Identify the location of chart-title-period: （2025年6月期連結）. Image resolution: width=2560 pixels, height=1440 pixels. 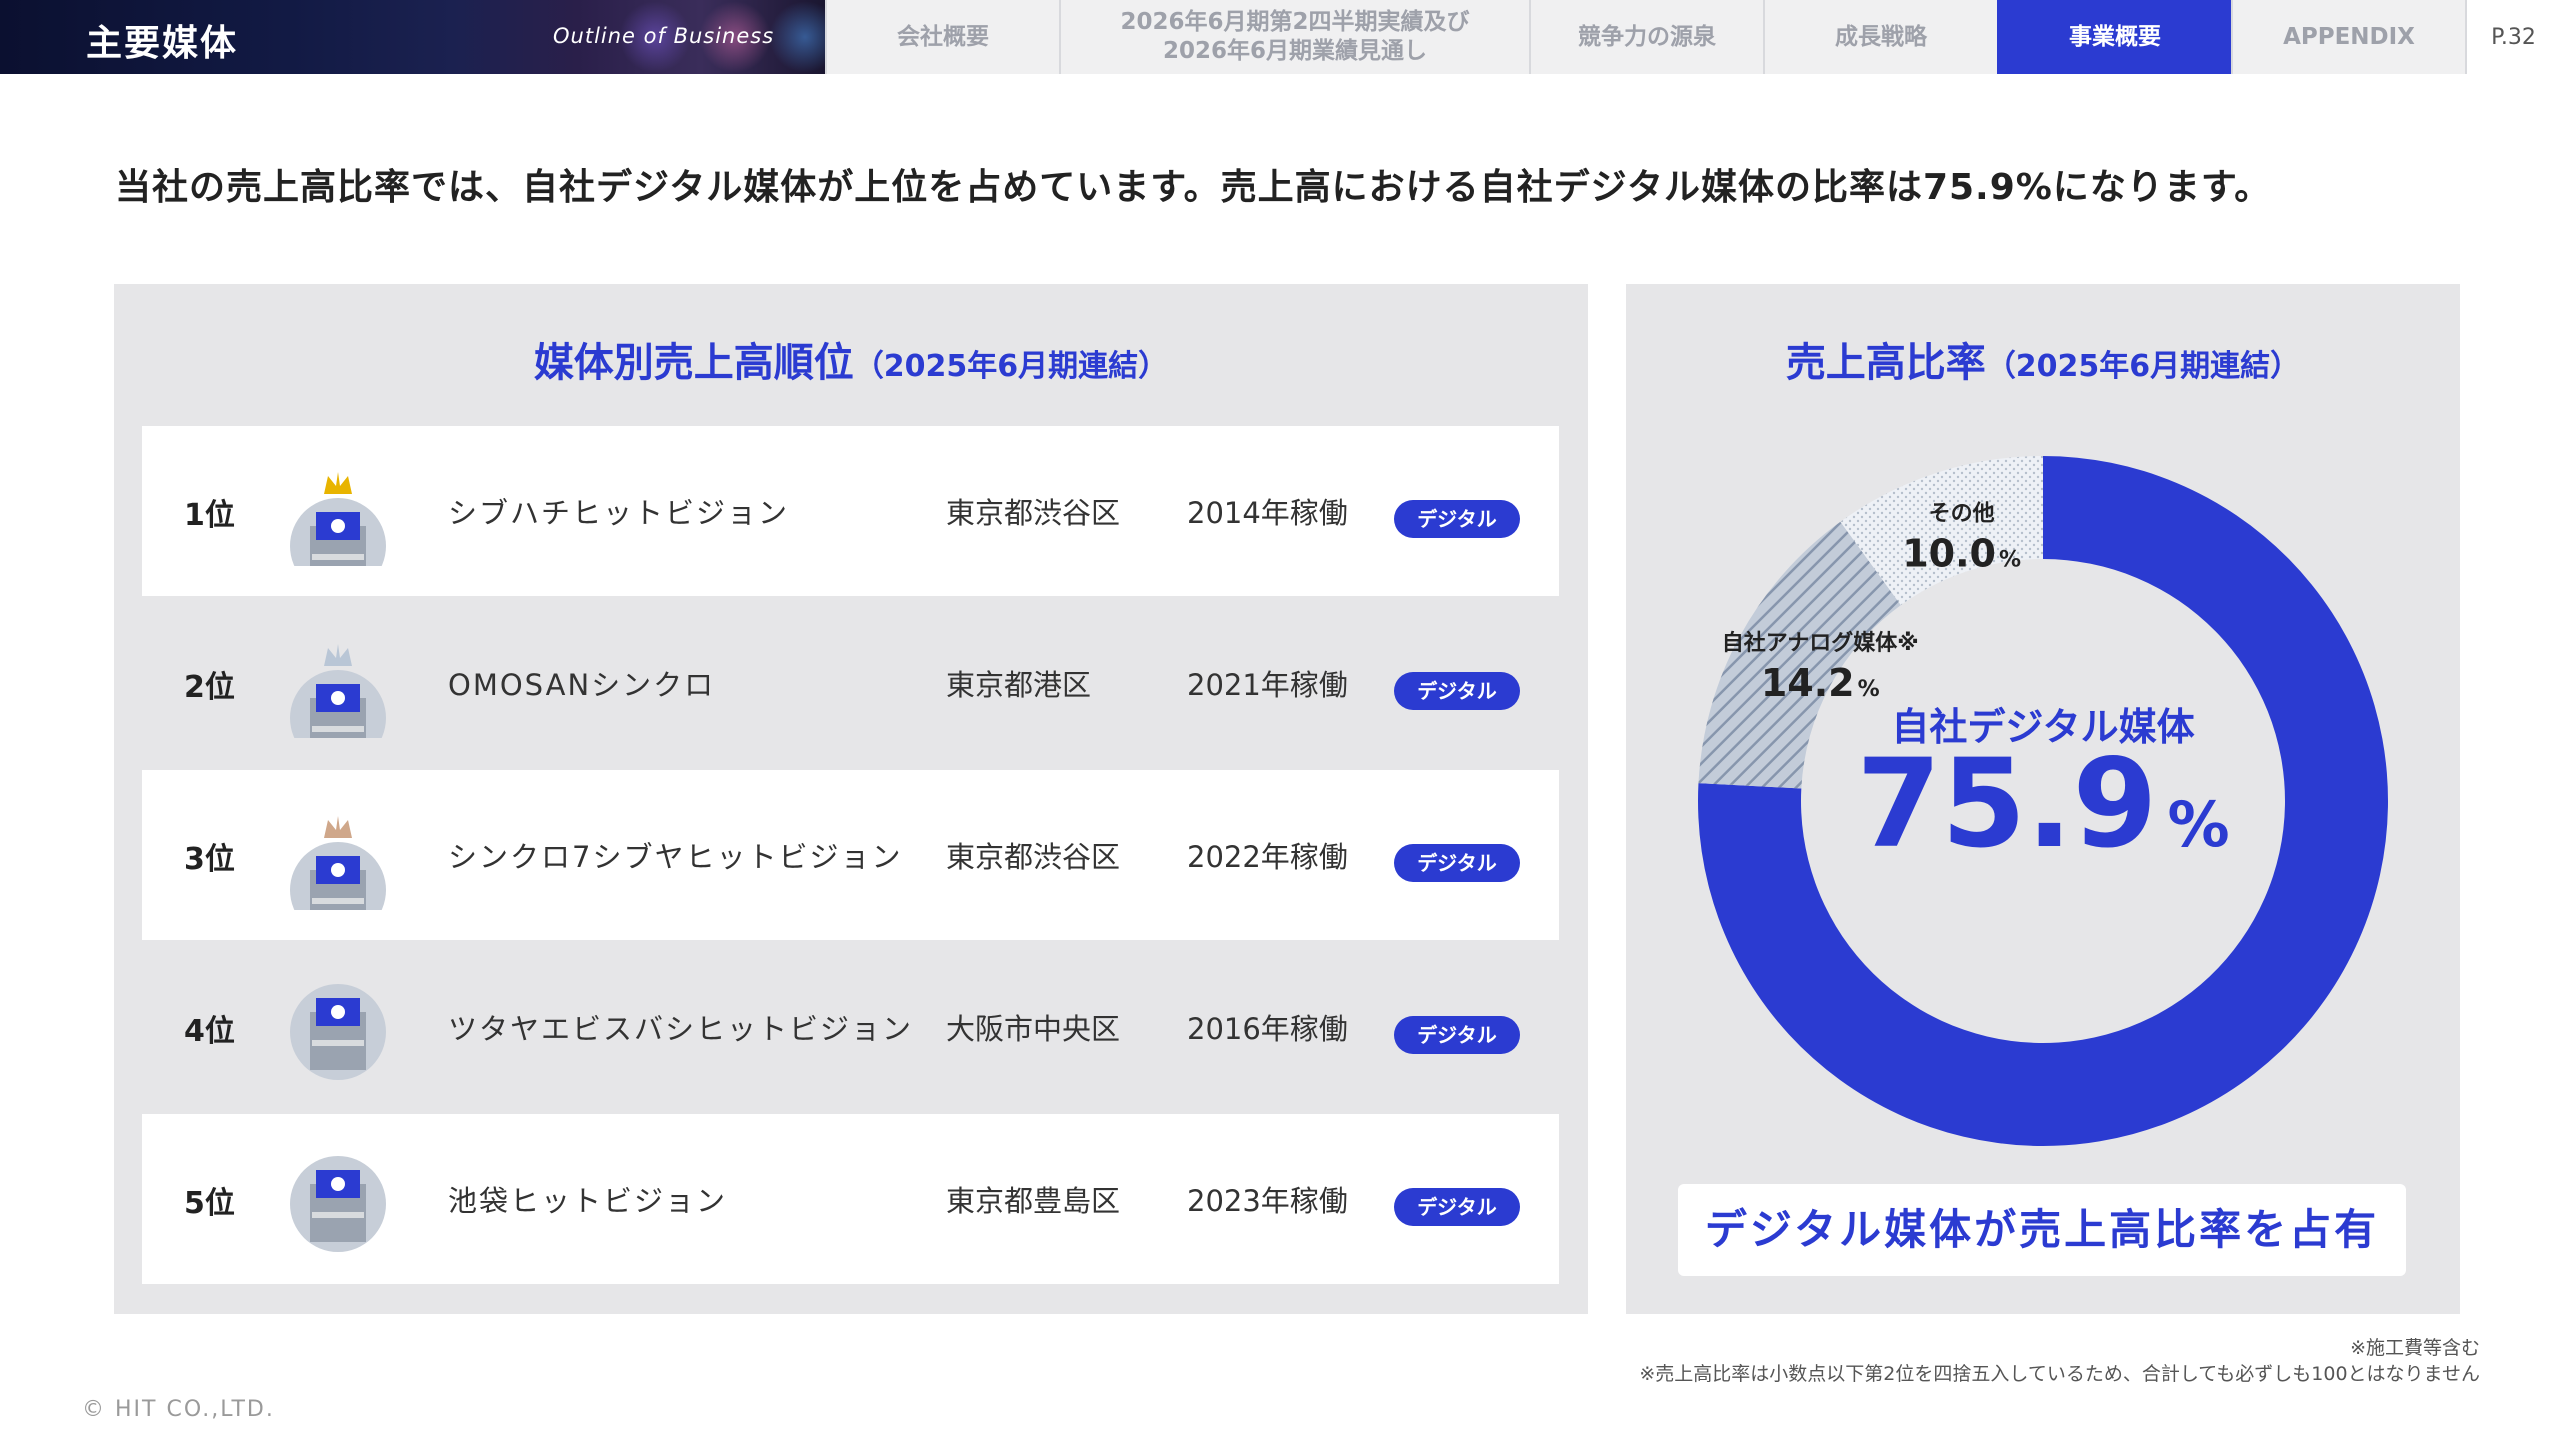
(2143, 366).